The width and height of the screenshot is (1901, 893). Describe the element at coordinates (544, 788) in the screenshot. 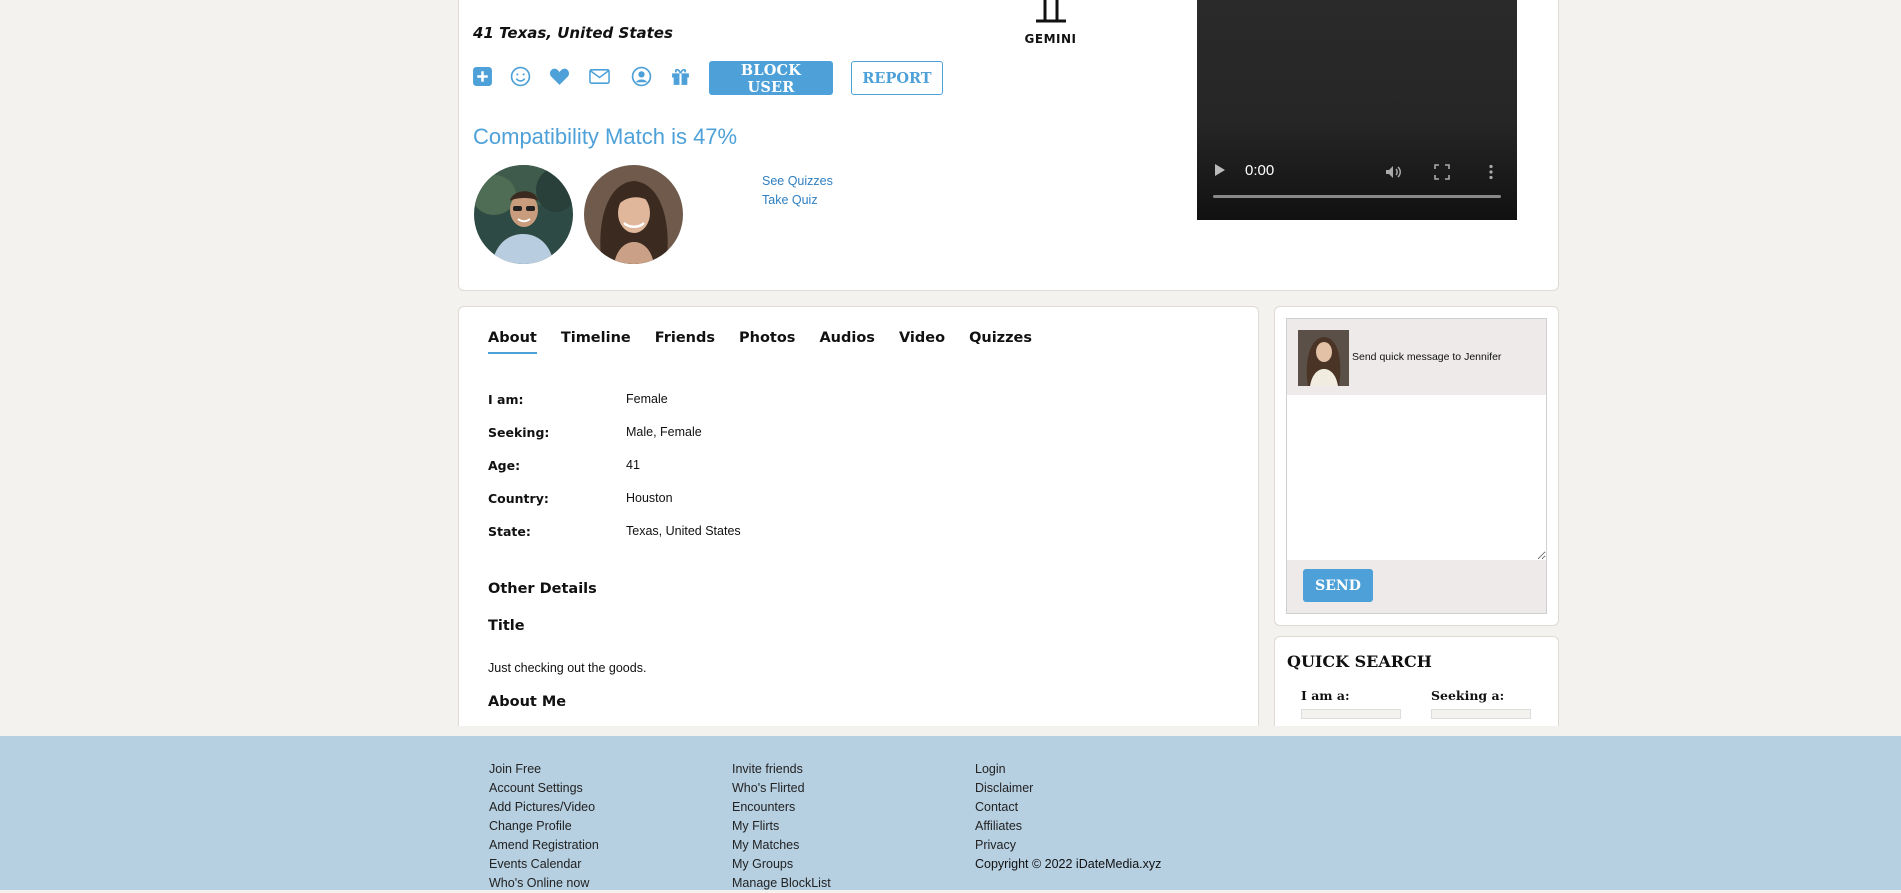

I see `footer-link: Account Settings` at that location.